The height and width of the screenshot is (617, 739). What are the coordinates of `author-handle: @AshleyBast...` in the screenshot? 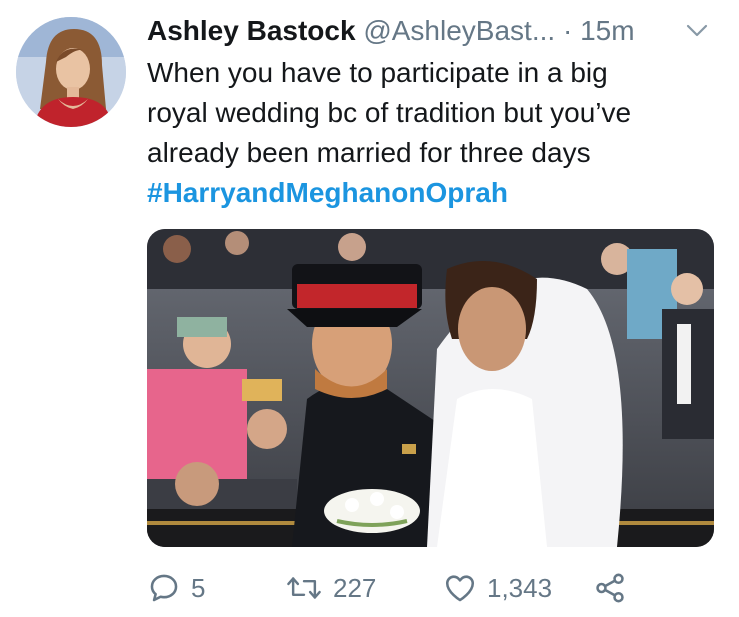 It's located at (459, 30).